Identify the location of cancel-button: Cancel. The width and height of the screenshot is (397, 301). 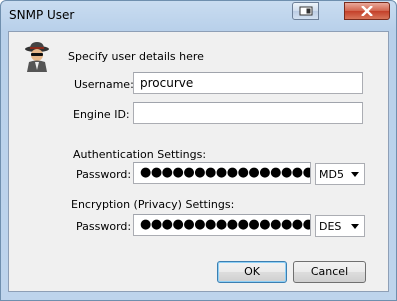
(329, 272).